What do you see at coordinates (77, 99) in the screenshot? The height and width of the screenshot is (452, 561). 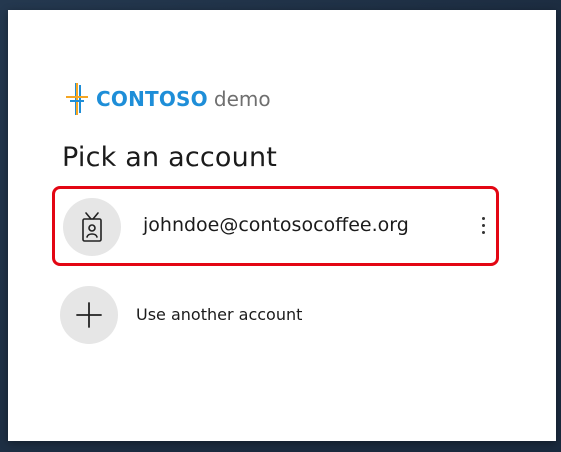 I see `contoso-logo-icon` at bounding box center [77, 99].